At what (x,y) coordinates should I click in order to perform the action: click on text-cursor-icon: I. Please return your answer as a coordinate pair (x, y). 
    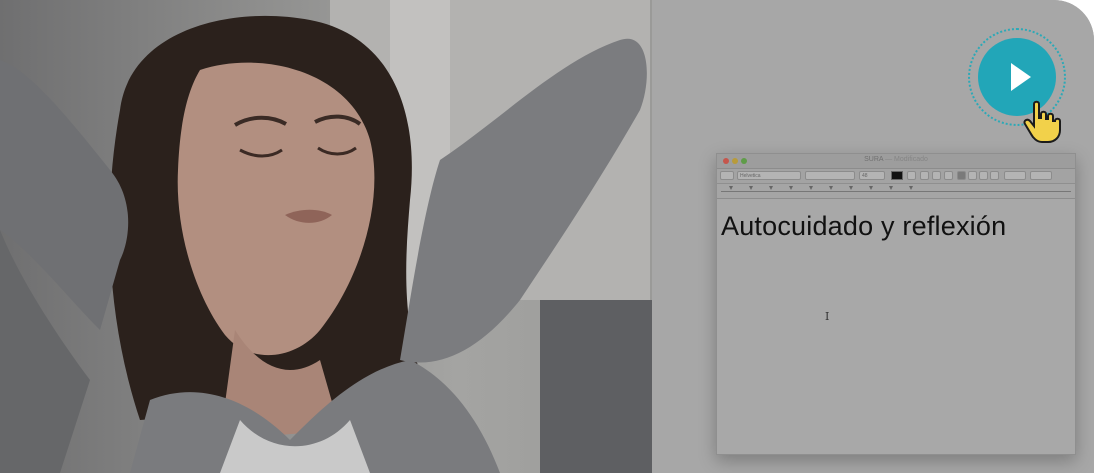
    Looking at the image, I should click on (827, 316).